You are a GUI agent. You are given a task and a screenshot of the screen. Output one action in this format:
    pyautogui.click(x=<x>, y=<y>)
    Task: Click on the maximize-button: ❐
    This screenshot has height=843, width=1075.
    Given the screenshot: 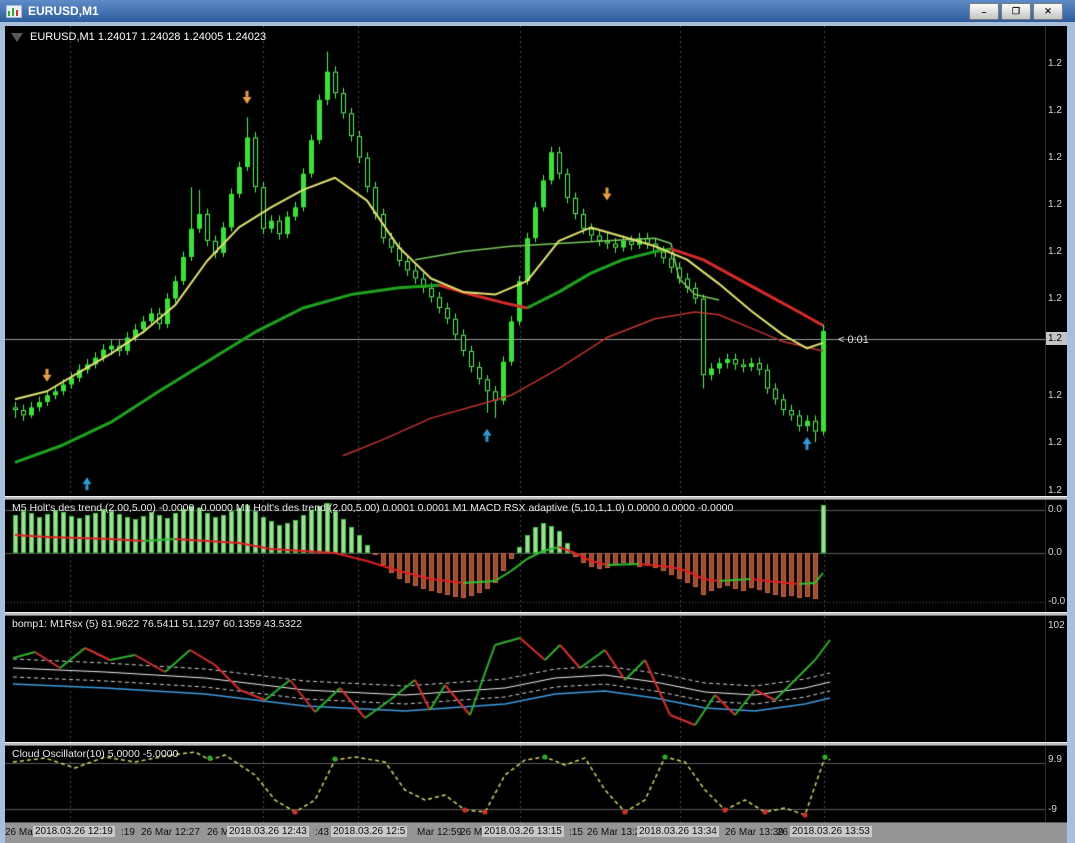 What is the action you would take?
    pyautogui.click(x=1016, y=11)
    